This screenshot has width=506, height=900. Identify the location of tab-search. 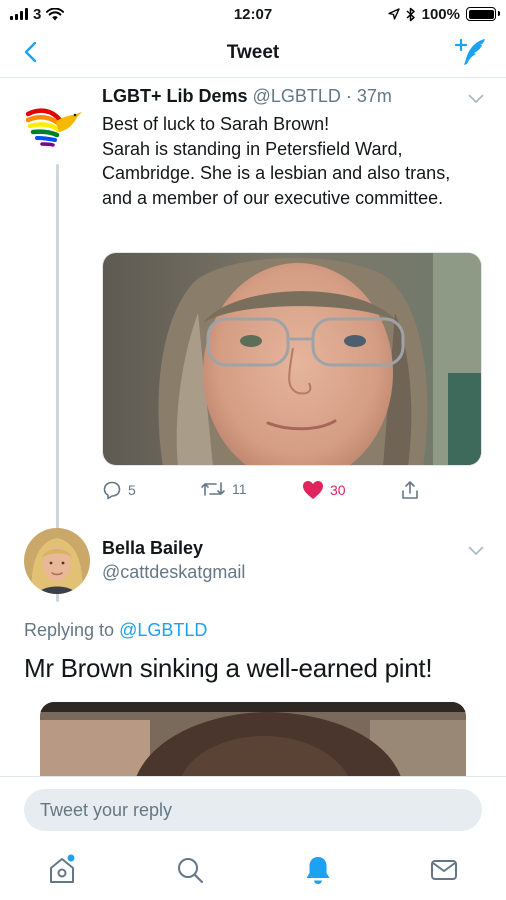
(190, 870).